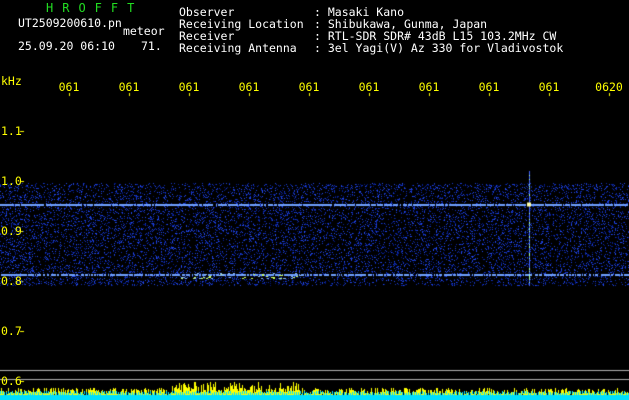 The width and height of the screenshot is (629, 400). I want to click on date-time-label: 25.09.20 06:10, so click(66, 46).